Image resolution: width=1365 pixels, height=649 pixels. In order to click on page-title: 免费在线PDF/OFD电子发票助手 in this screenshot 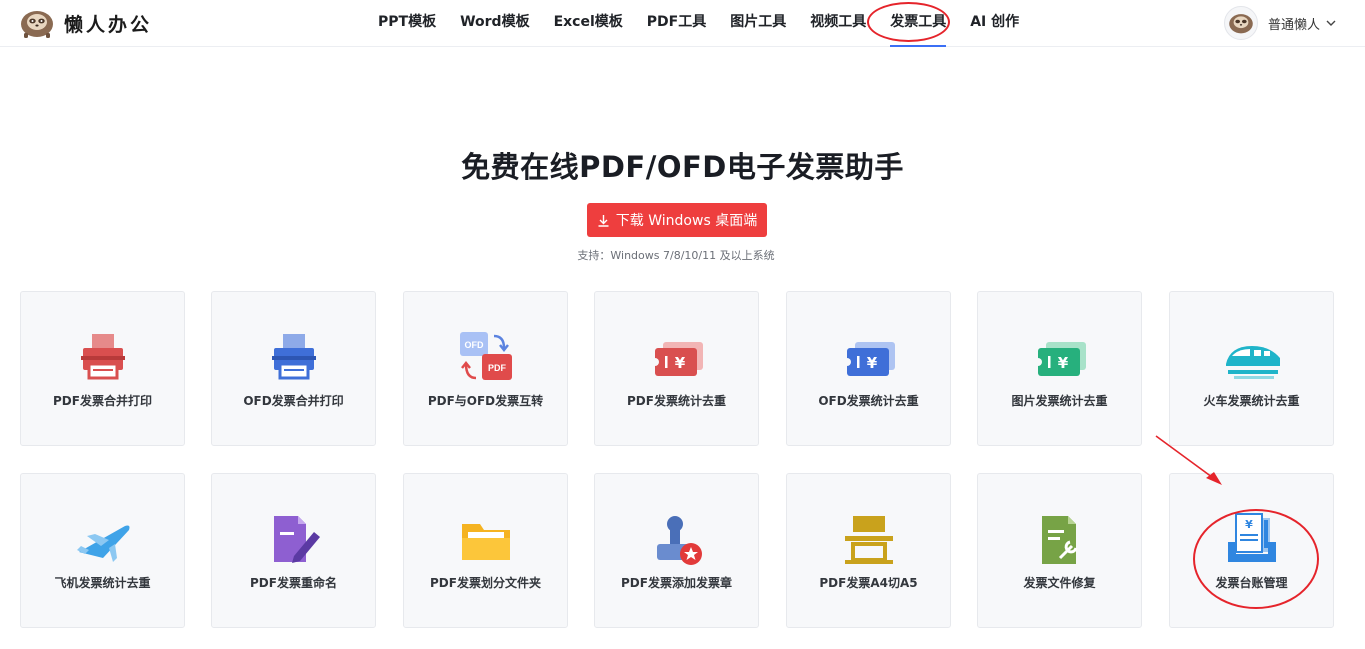, I will do `click(682, 167)`.